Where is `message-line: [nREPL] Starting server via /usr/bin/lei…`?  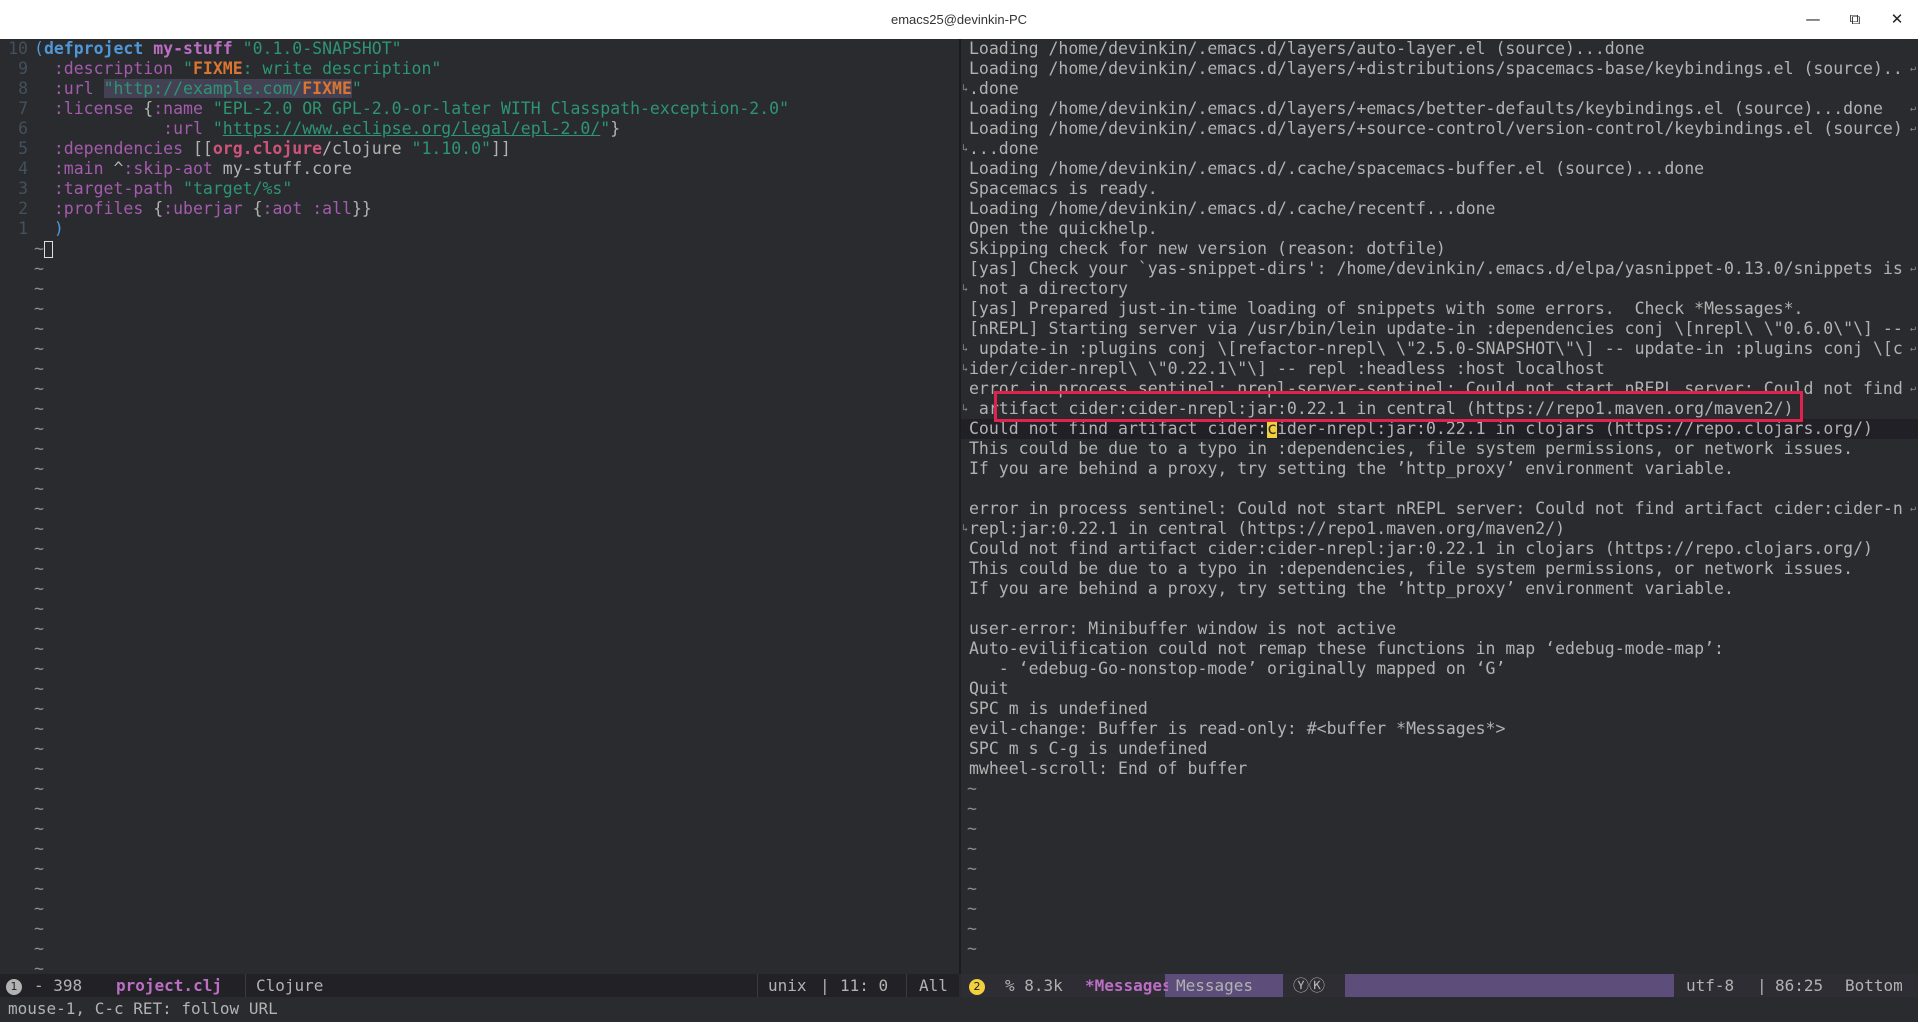
message-line: [nREPL] Starting server via /usr/bin/lei… is located at coordinates (1439, 329).